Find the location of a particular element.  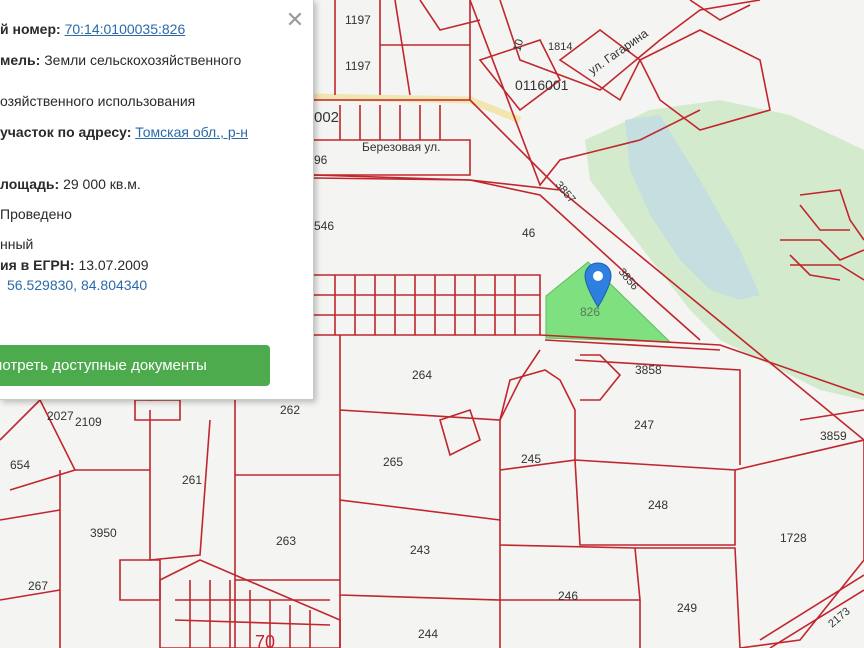

location-marker-icon is located at coordinates (598, 285).